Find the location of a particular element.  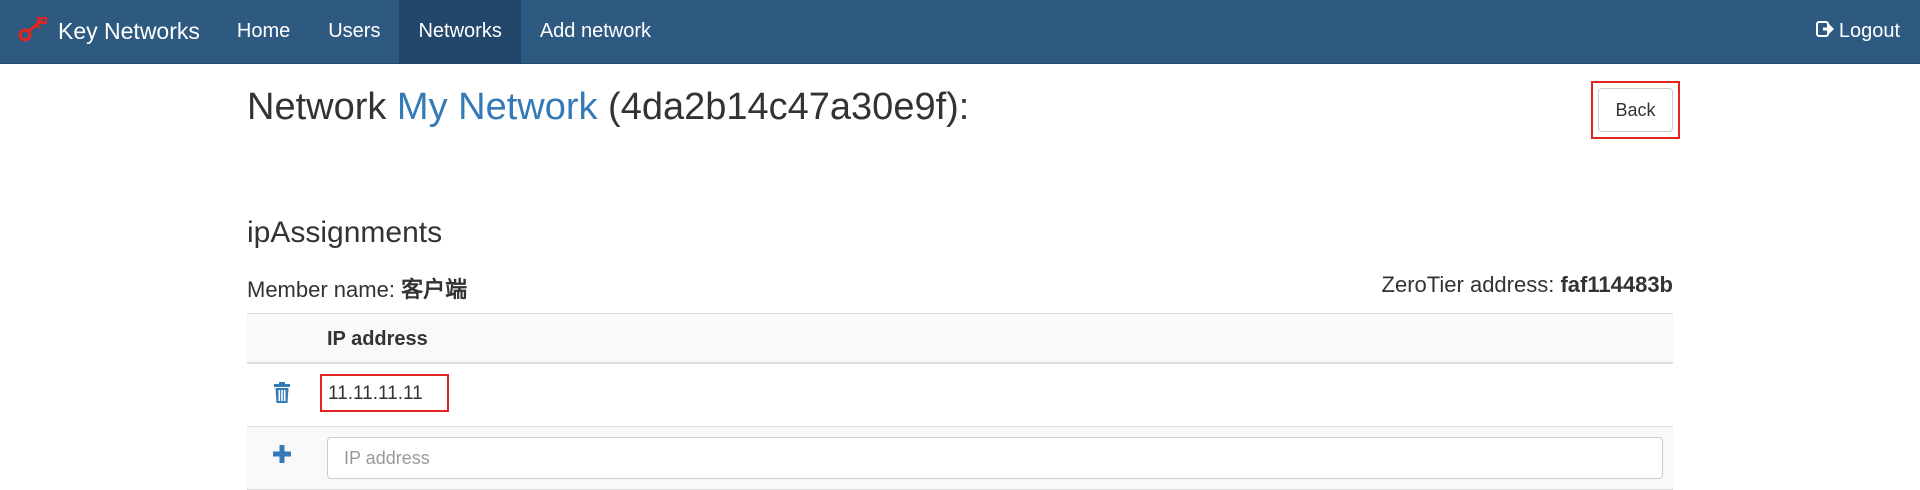

back-button-highlight: Back is located at coordinates (1635, 110).